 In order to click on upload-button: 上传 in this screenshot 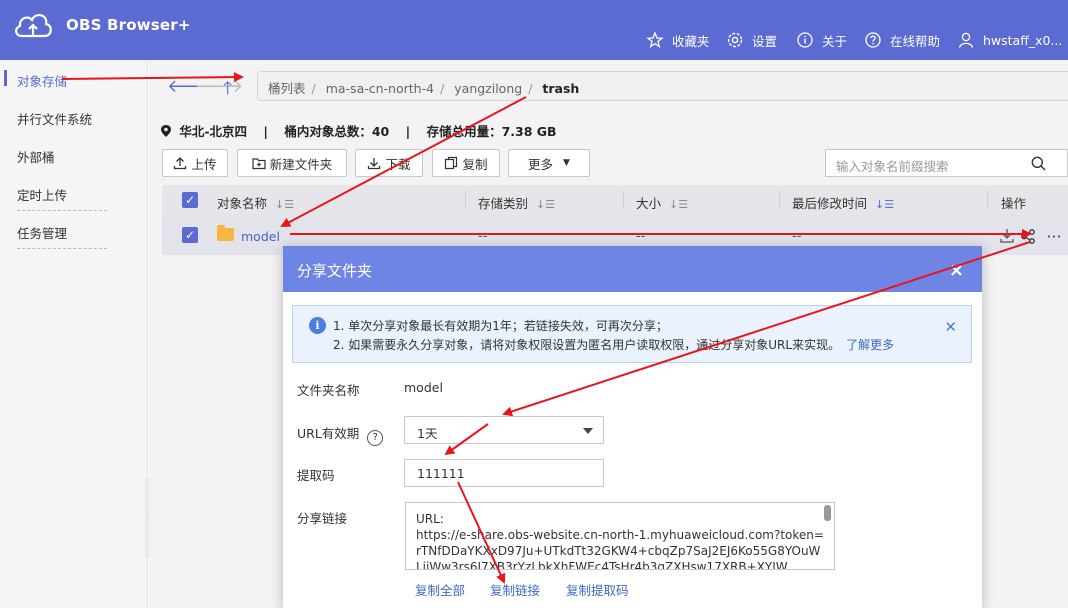, I will do `click(195, 163)`.